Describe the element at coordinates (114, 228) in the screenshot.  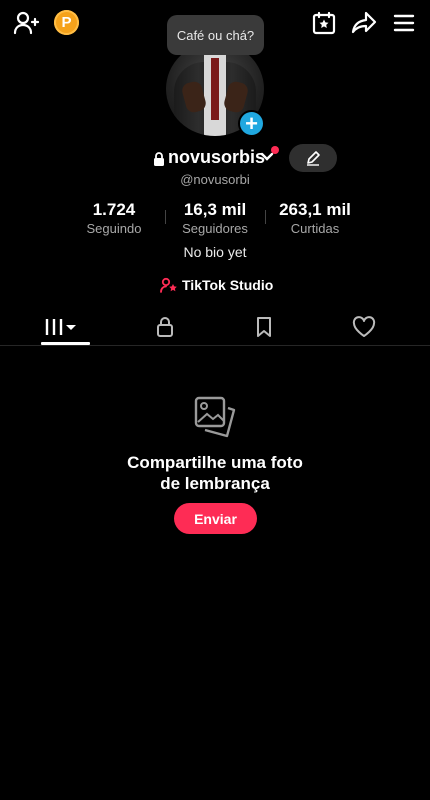
I see `stat-label: Seguindo` at that location.